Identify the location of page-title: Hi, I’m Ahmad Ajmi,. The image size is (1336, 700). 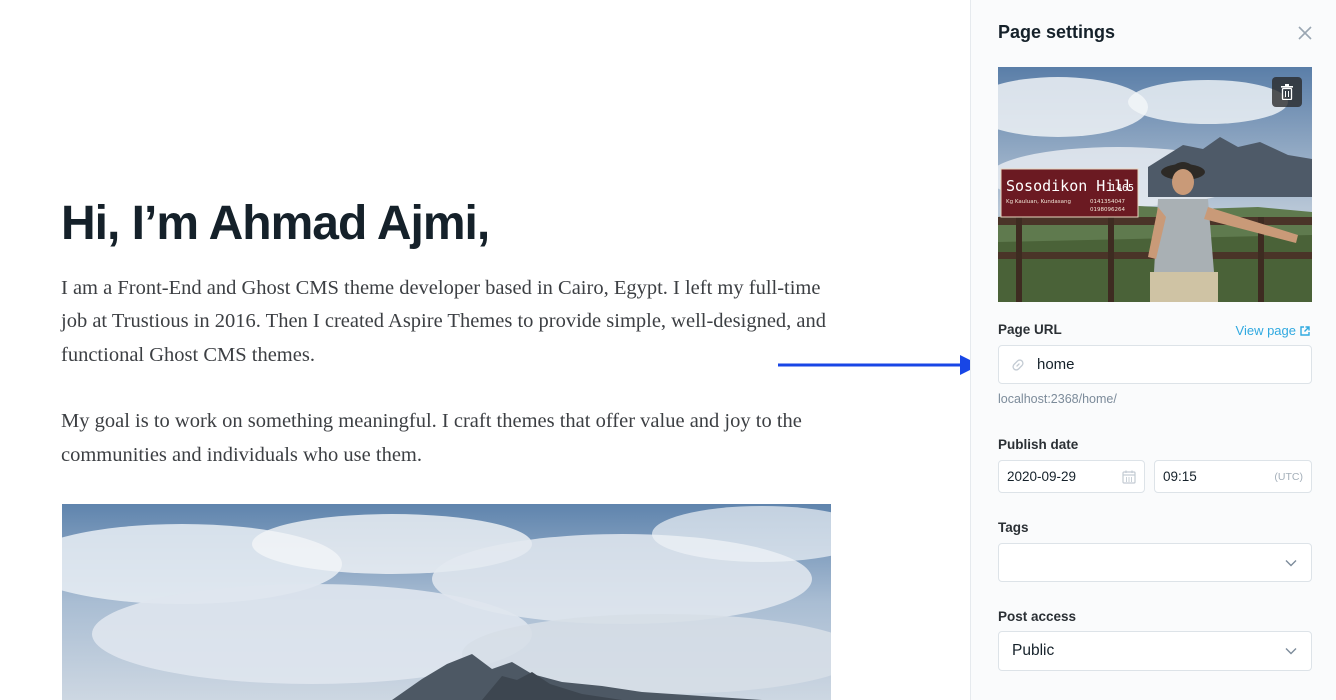
(275, 223).